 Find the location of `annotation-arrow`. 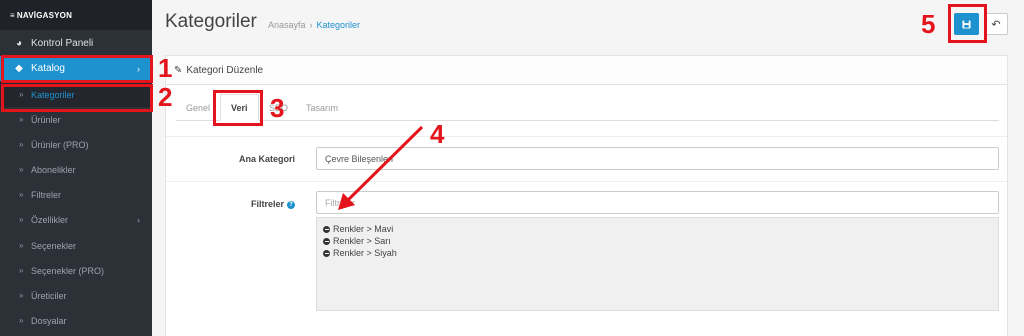

annotation-arrow is located at coordinates (381, 167).